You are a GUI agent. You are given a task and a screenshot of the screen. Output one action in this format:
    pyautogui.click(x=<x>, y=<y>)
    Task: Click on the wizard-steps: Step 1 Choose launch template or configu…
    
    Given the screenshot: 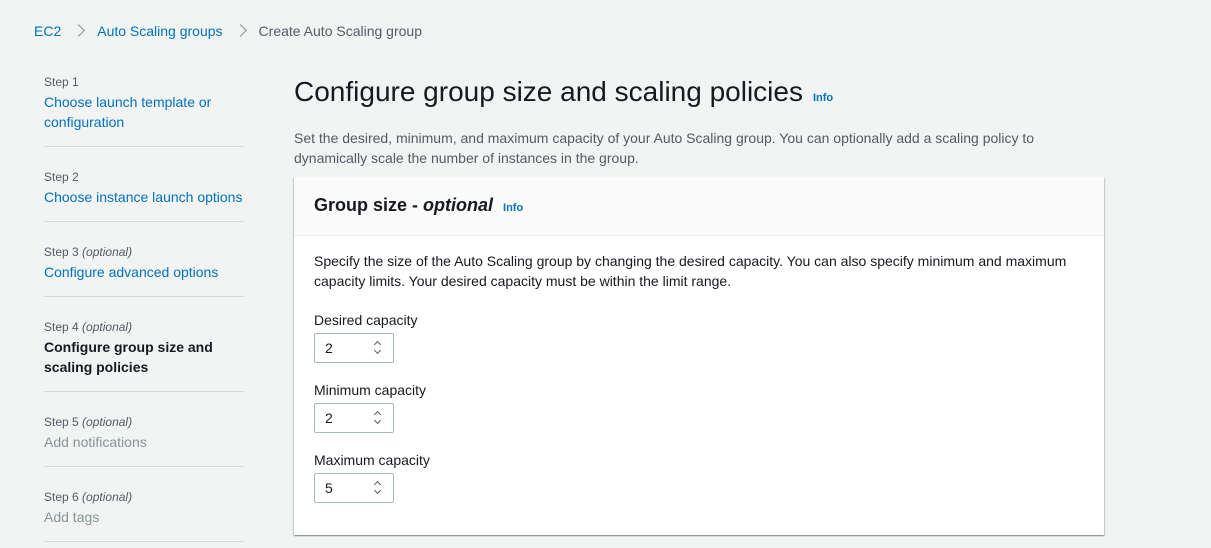 What is the action you would take?
    pyautogui.click(x=144, y=306)
    